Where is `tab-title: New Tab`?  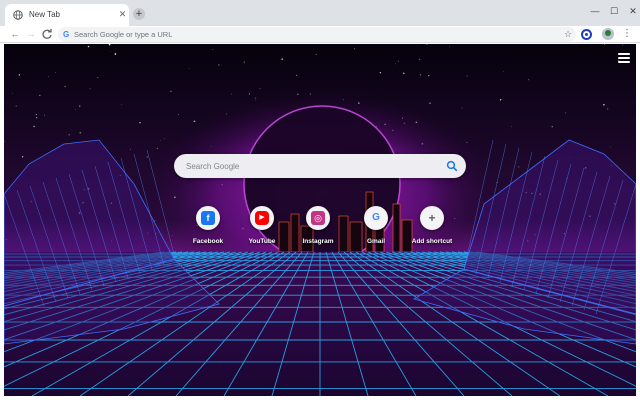 tab-title: New Tab is located at coordinates (44, 14).